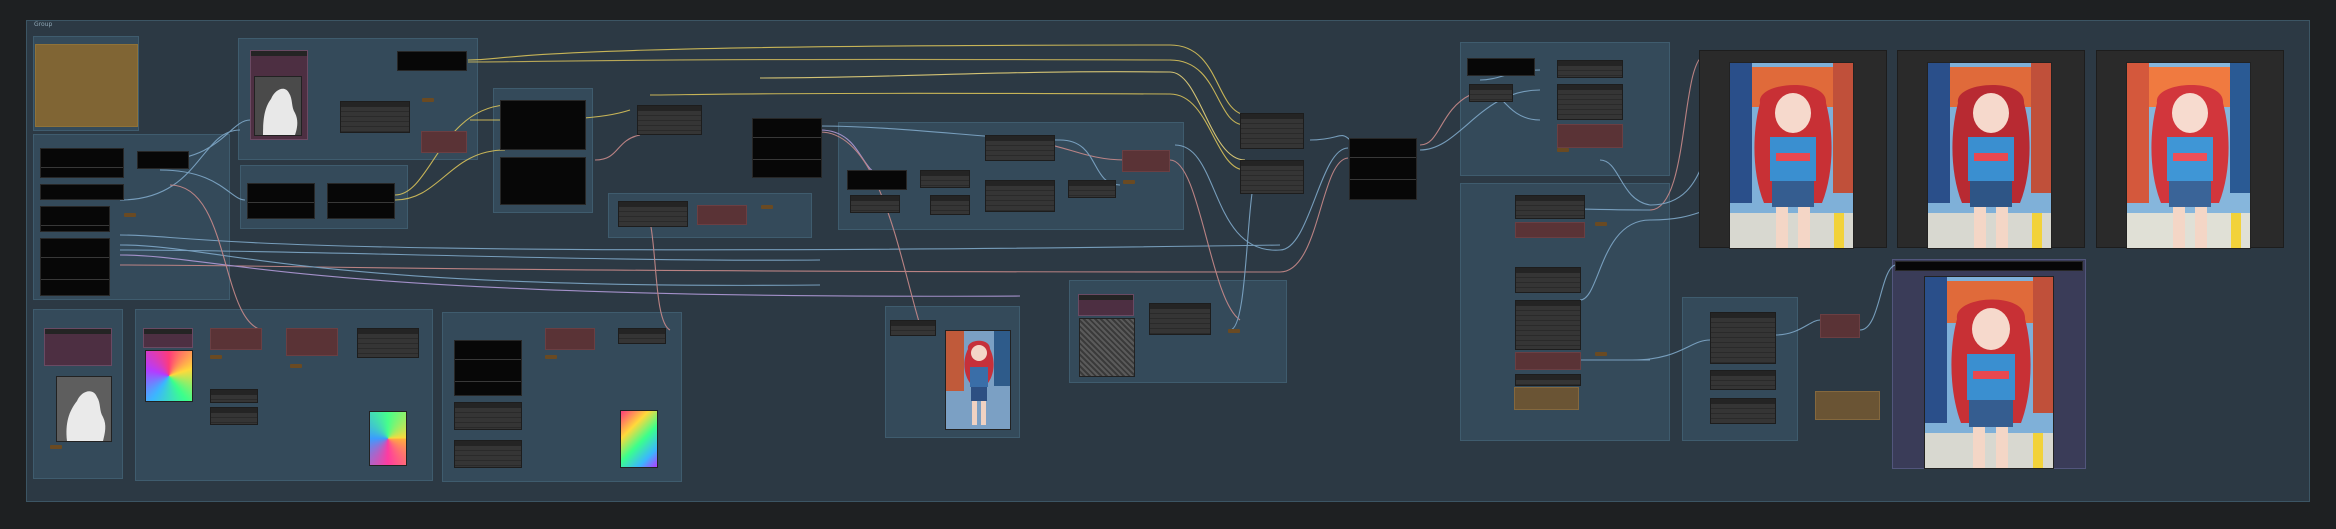  I want to click on clip-vision-node, so click(1092, 189).